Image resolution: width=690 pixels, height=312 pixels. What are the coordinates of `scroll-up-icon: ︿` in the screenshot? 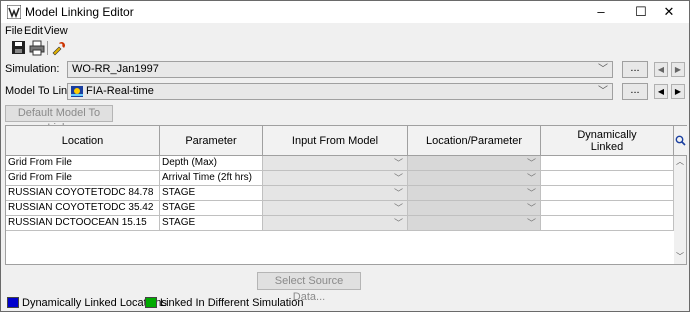 It's located at (680, 161).